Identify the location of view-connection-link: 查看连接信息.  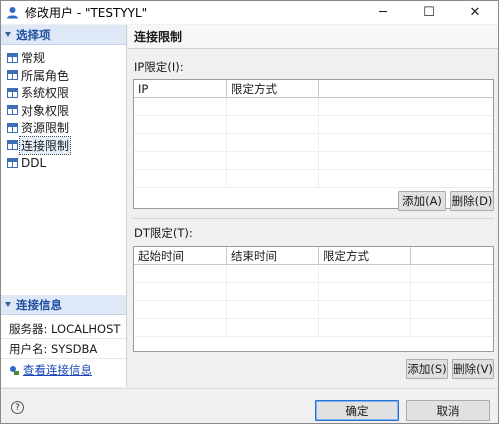
(63, 370).